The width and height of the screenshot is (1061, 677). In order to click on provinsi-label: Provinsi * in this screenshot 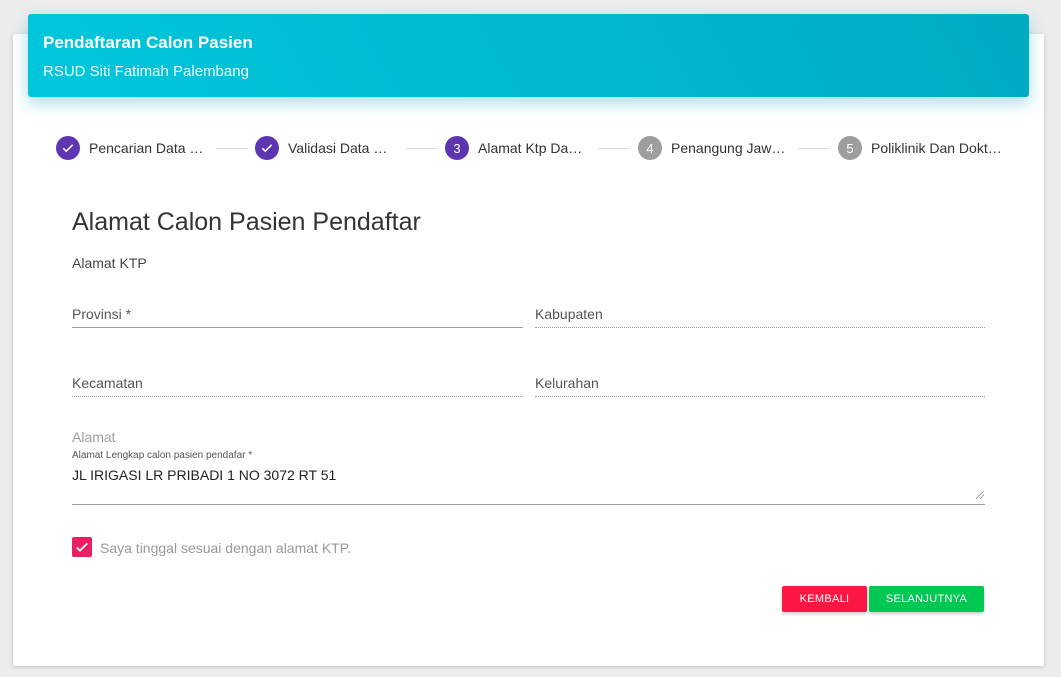, I will do `click(102, 314)`.